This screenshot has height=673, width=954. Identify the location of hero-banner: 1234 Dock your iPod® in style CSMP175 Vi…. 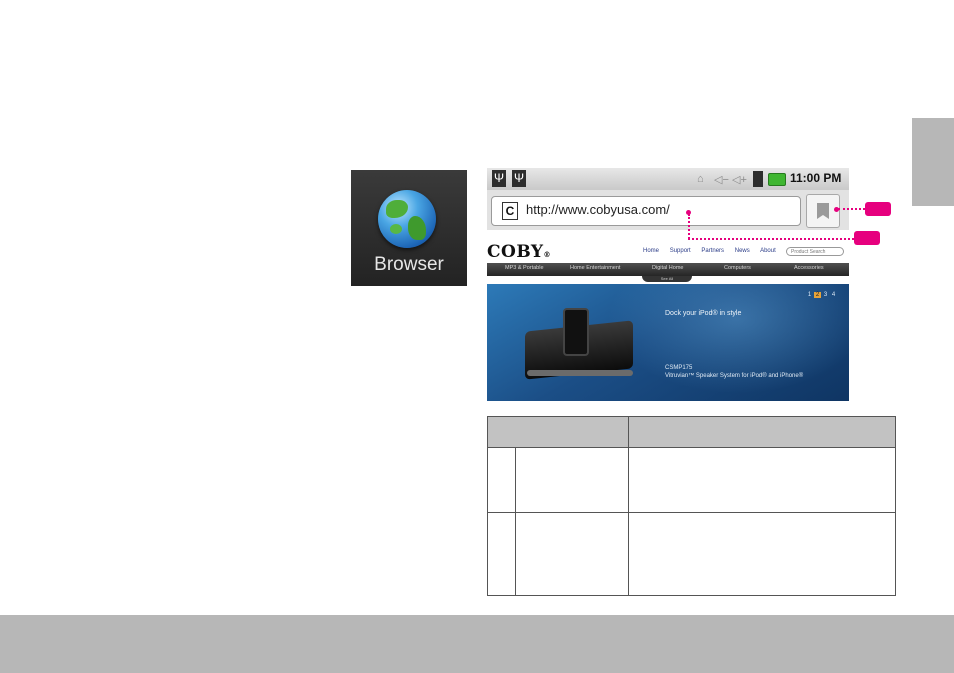
(668, 342).